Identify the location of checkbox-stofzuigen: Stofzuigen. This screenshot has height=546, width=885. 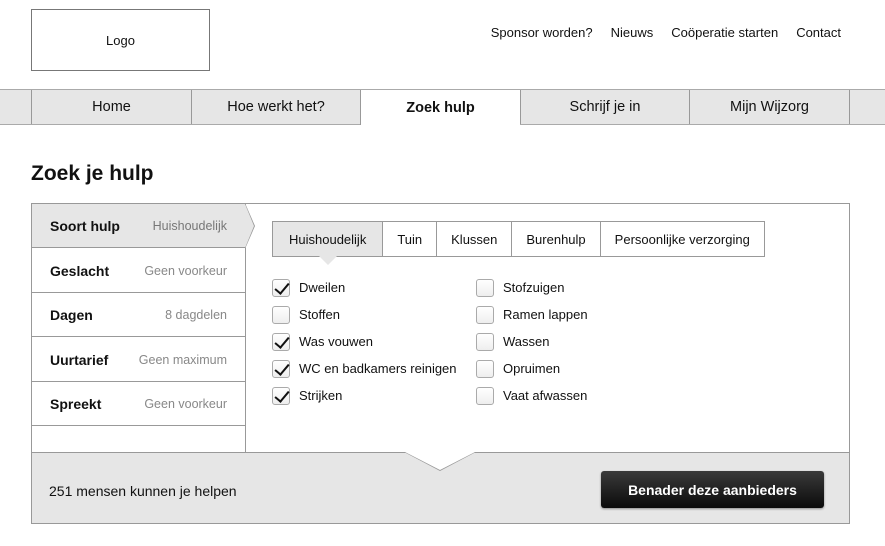
(532, 287).